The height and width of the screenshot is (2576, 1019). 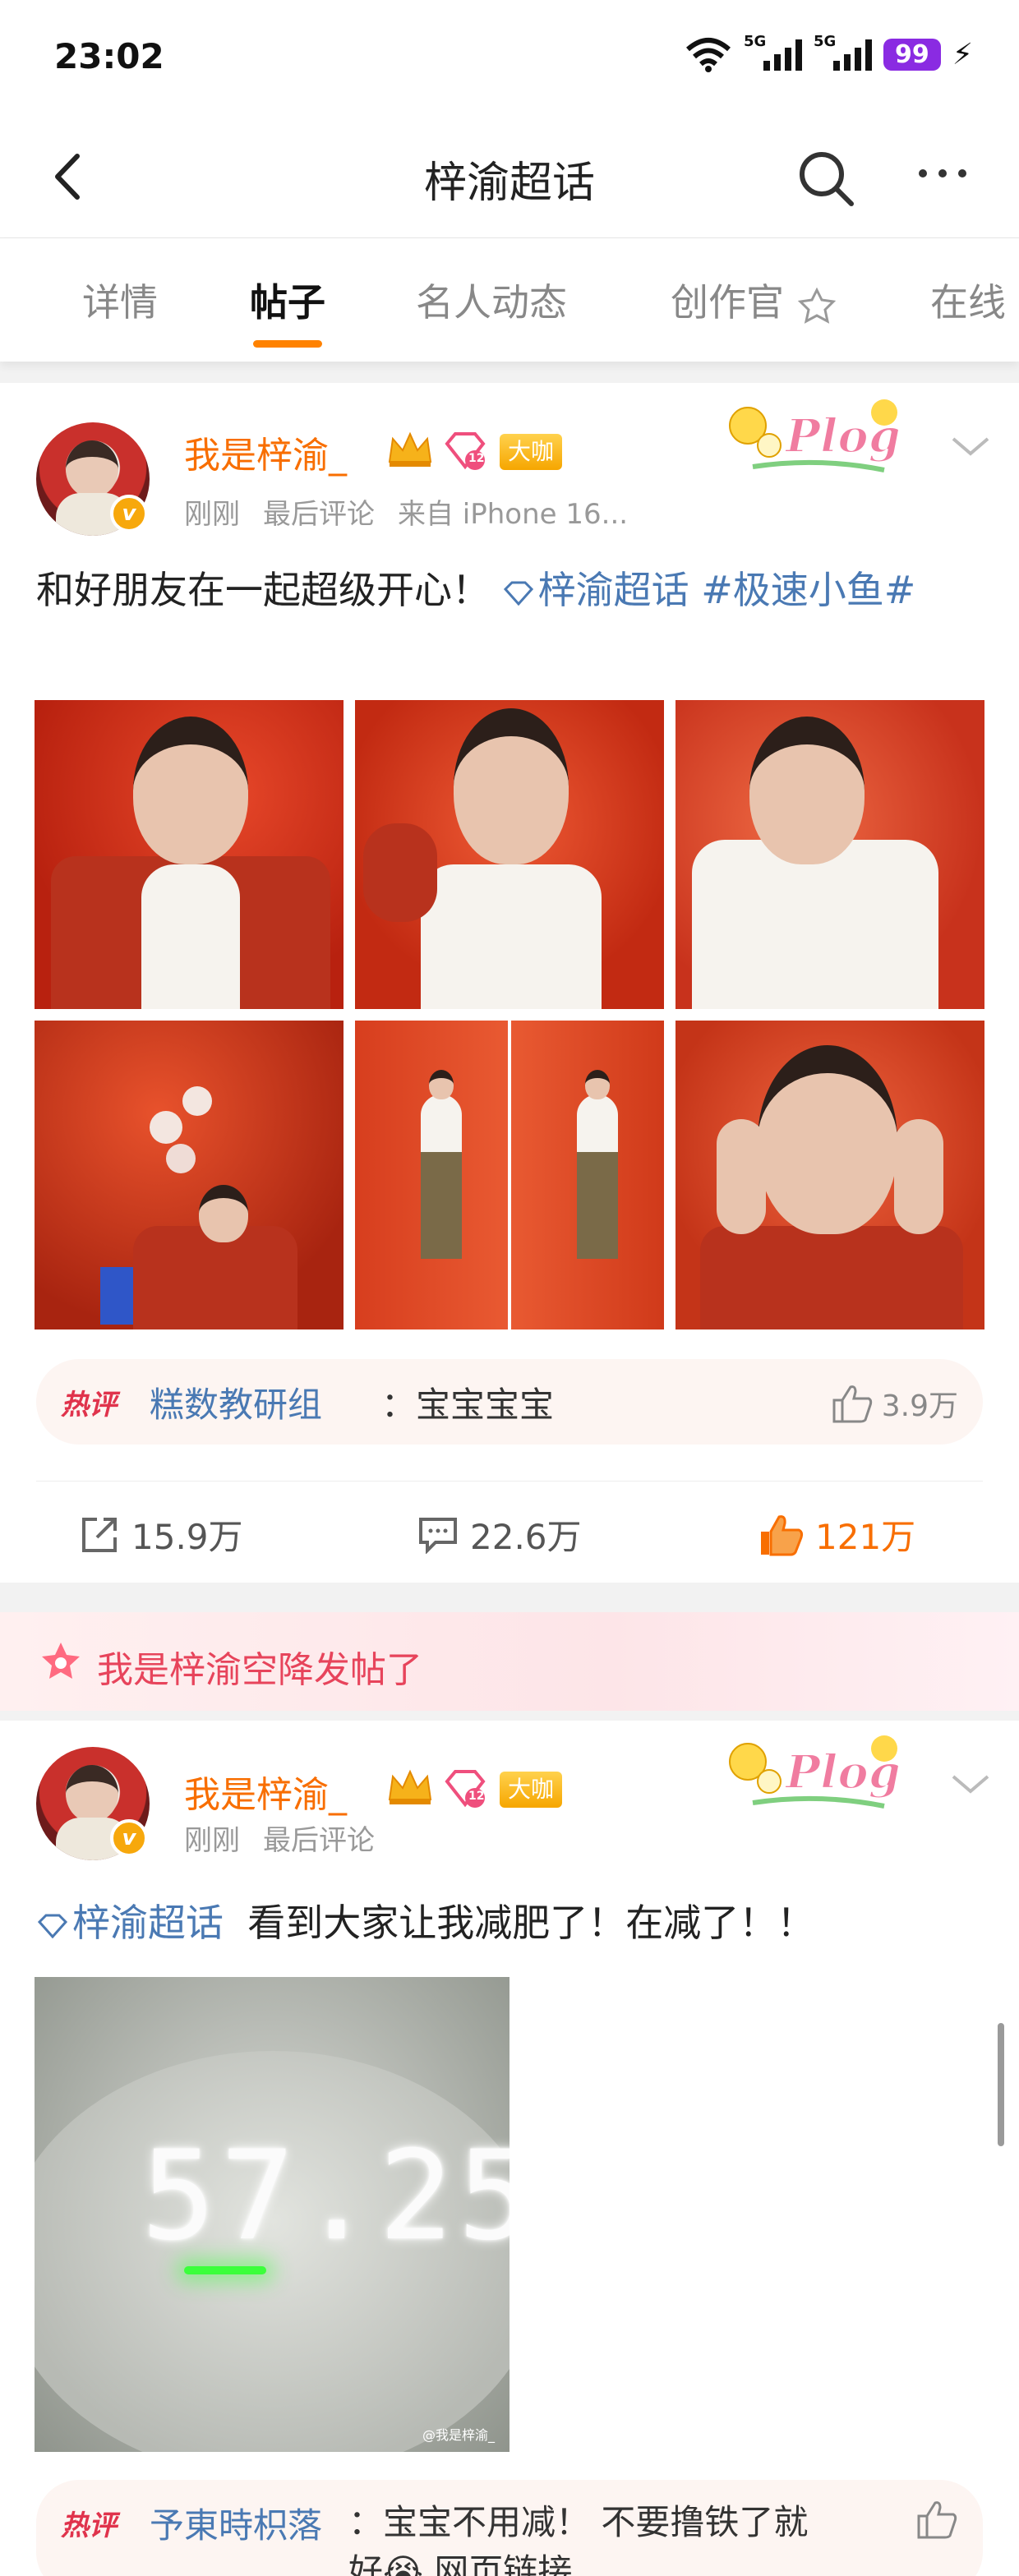 What do you see at coordinates (325, 2196) in the screenshot?
I see `scale-reading: 57.25` at bounding box center [325, 2196].